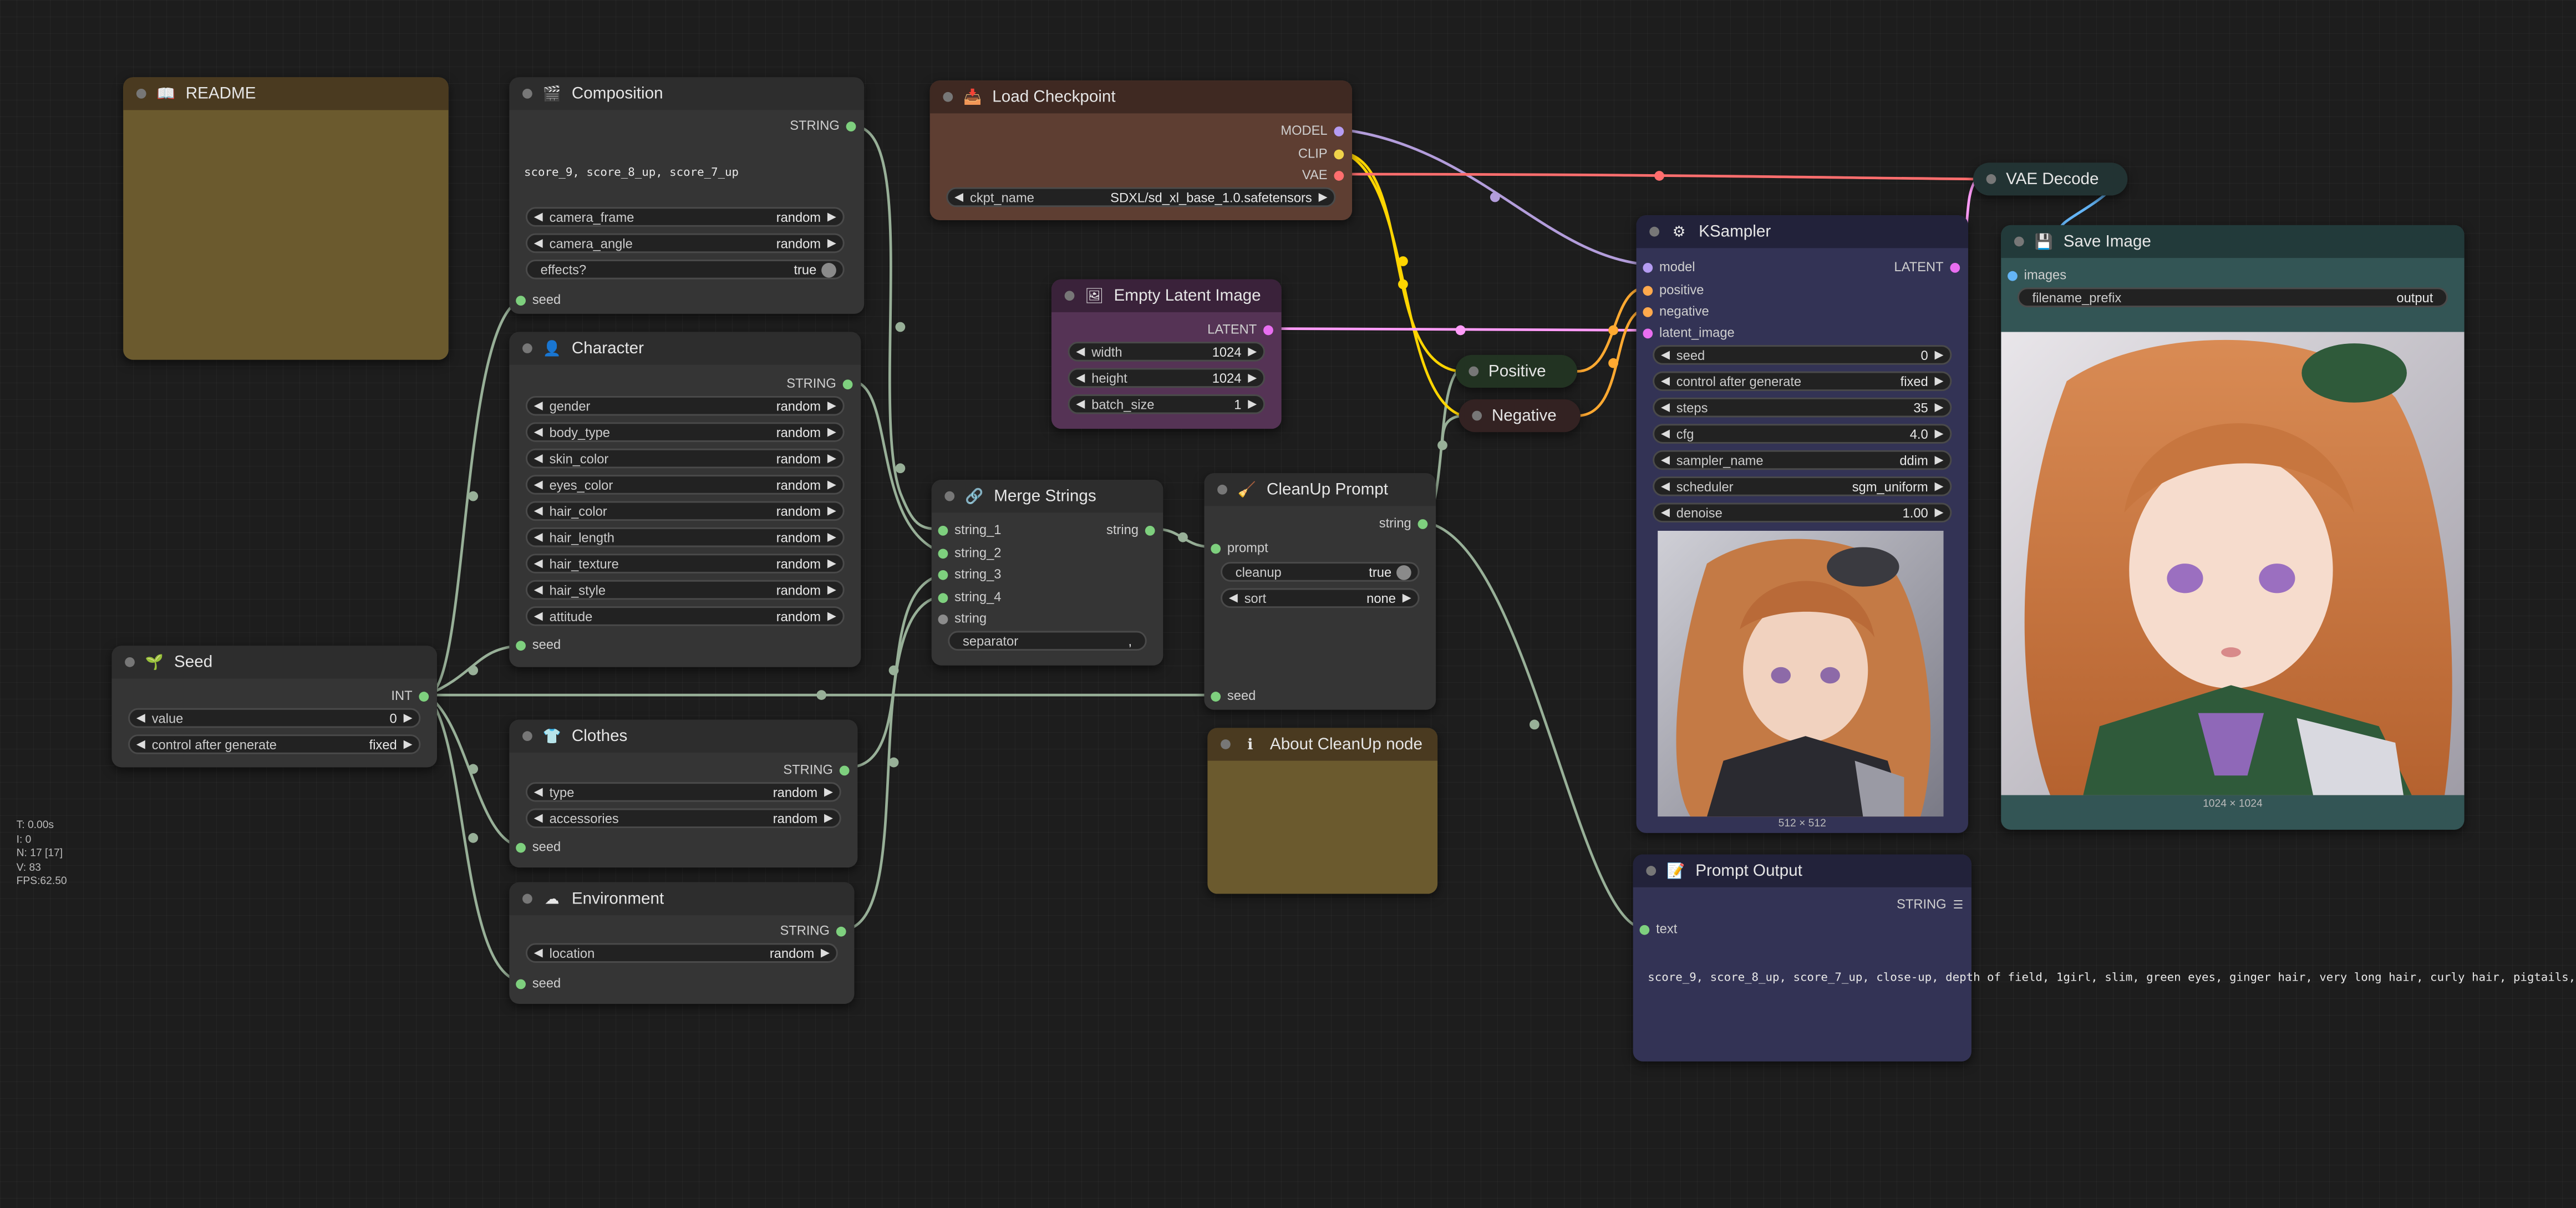 The image size is (2576, 1208). What do you see at coordinates (2050, 179) in the screenshot?
I see `node-header: VAE Decode` at bounding box center [2050, 179].